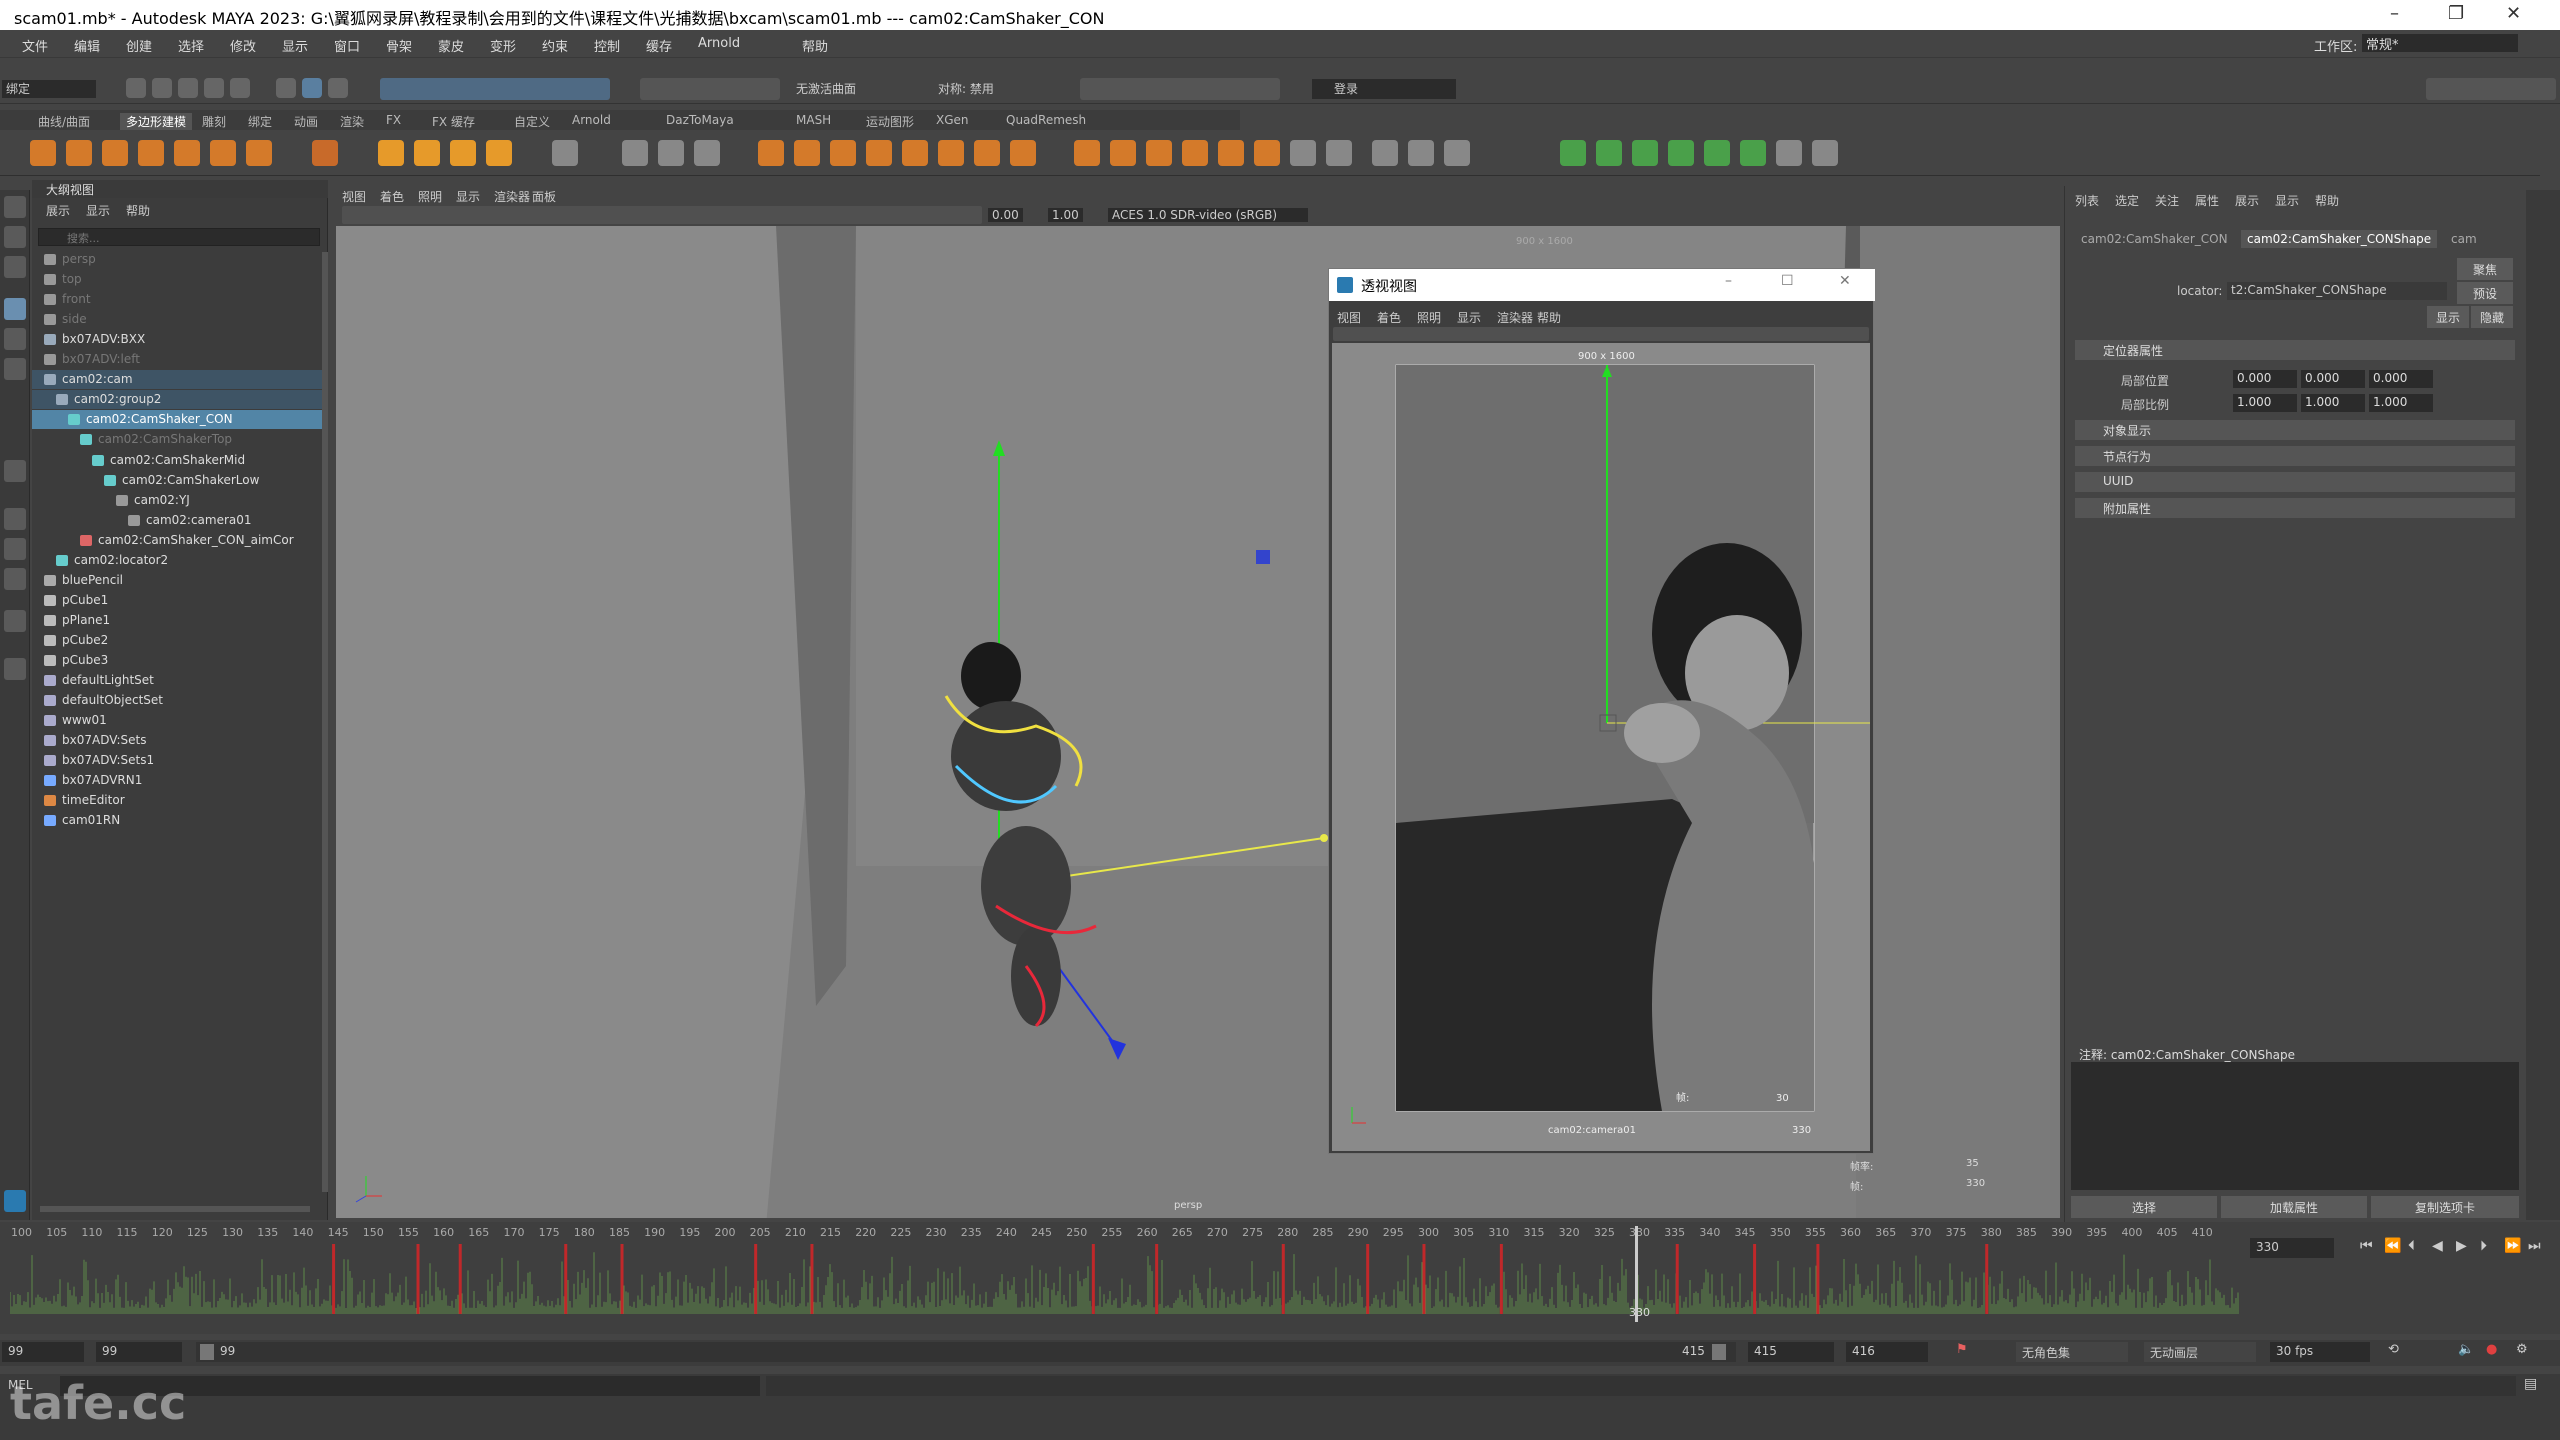 The height and width of the screenshot is (1440, 2560). What do you see at coordinates (177, 319) in the screenshot?
I see `outliner-item: side` at bounding box center [177, 319].